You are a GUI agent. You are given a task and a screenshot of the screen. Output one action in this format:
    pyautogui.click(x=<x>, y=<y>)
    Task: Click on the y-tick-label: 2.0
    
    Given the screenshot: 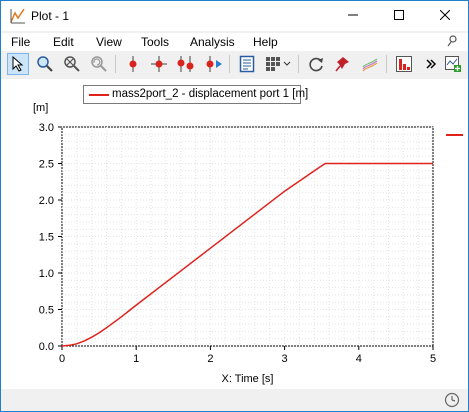 What is the action you would take?
    pyautogui.click(x=46, y=201)
    